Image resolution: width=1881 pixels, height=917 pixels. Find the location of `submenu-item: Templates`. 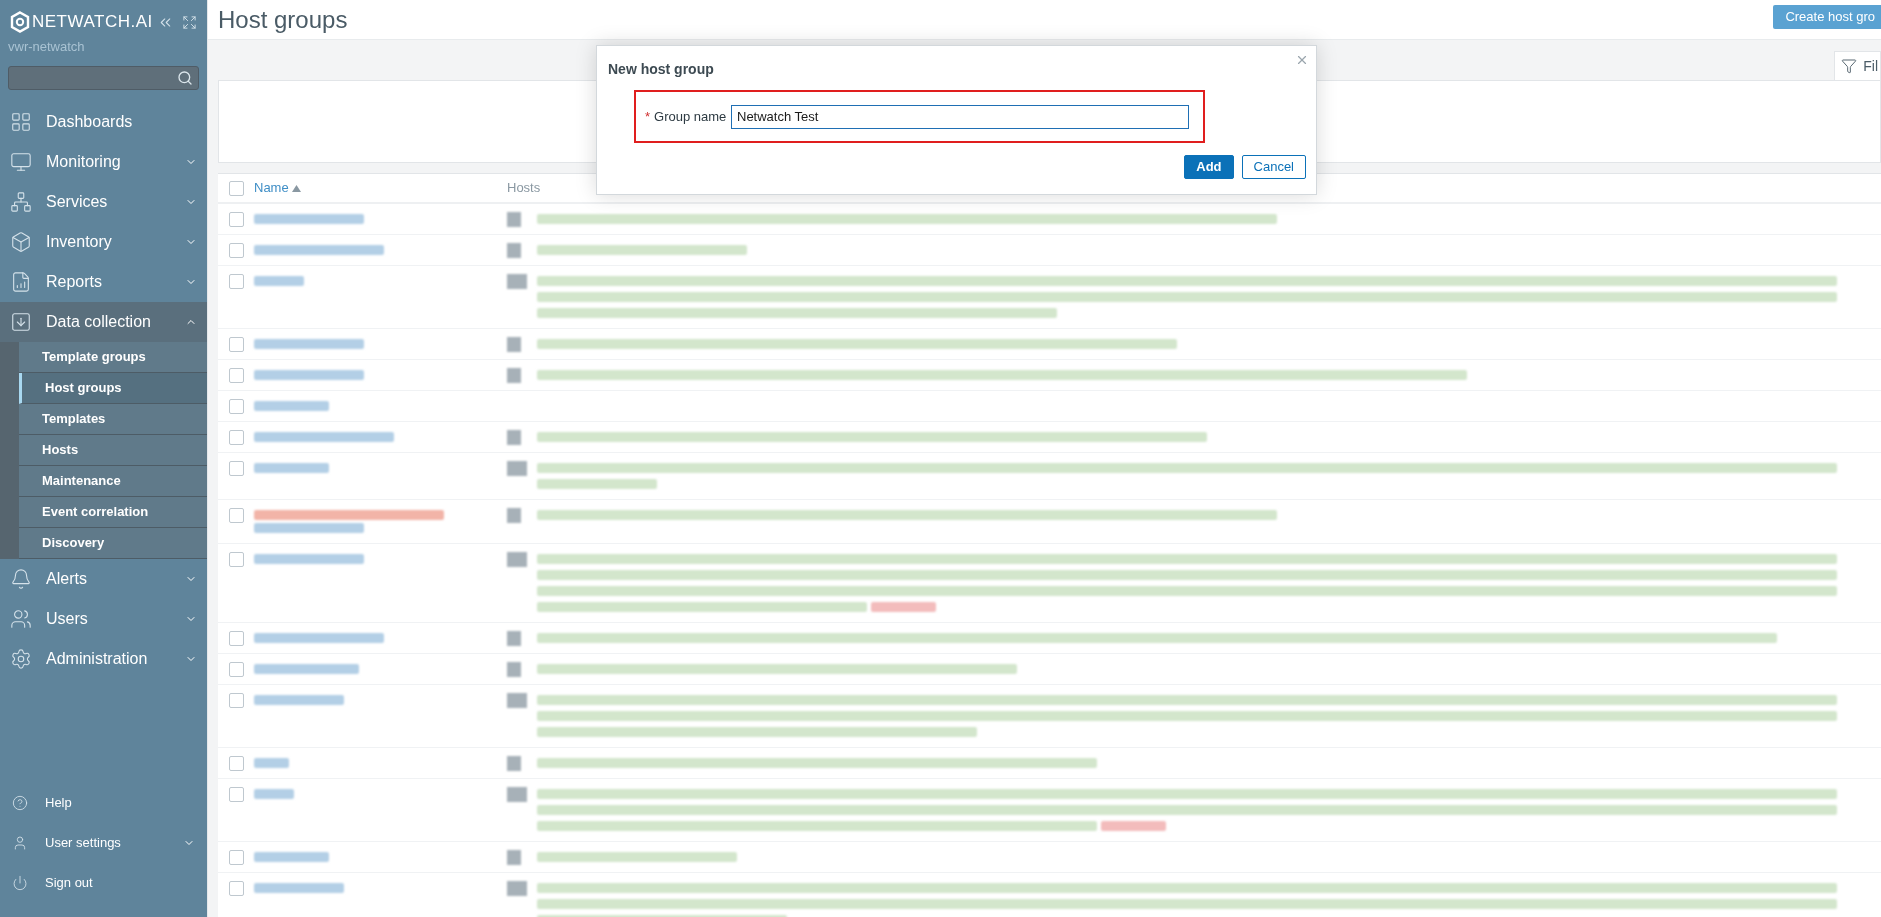

submenu-item: Templates is located at coordinates (113, 419).